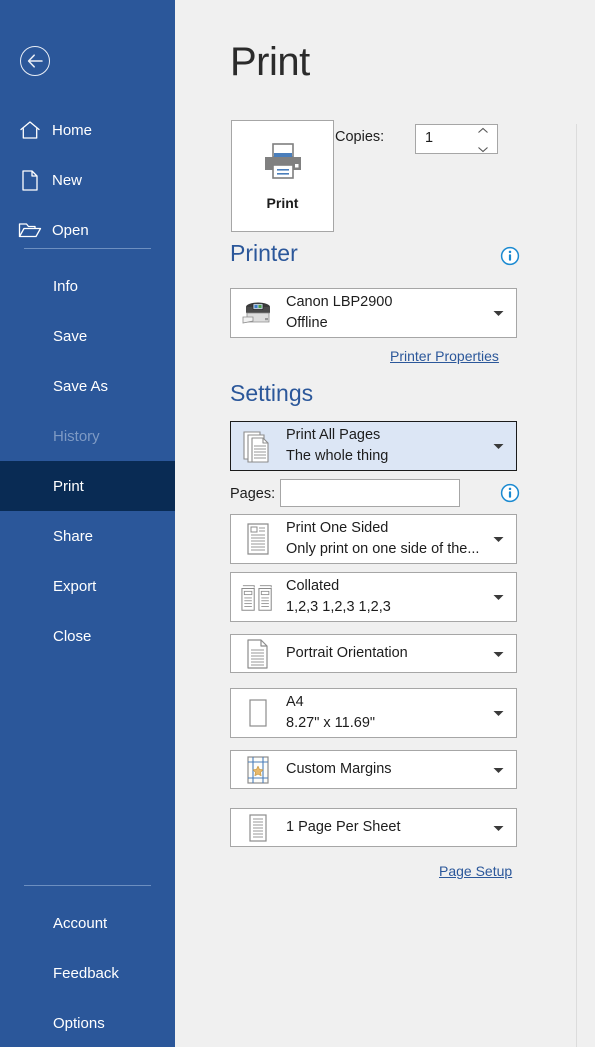 The width and height of the screenshot is (595, 1047). What do you see at coordinates (70, 230) in the screenshot?
I see `sidebar-item-label: Open` at bounding box center [70, 230].